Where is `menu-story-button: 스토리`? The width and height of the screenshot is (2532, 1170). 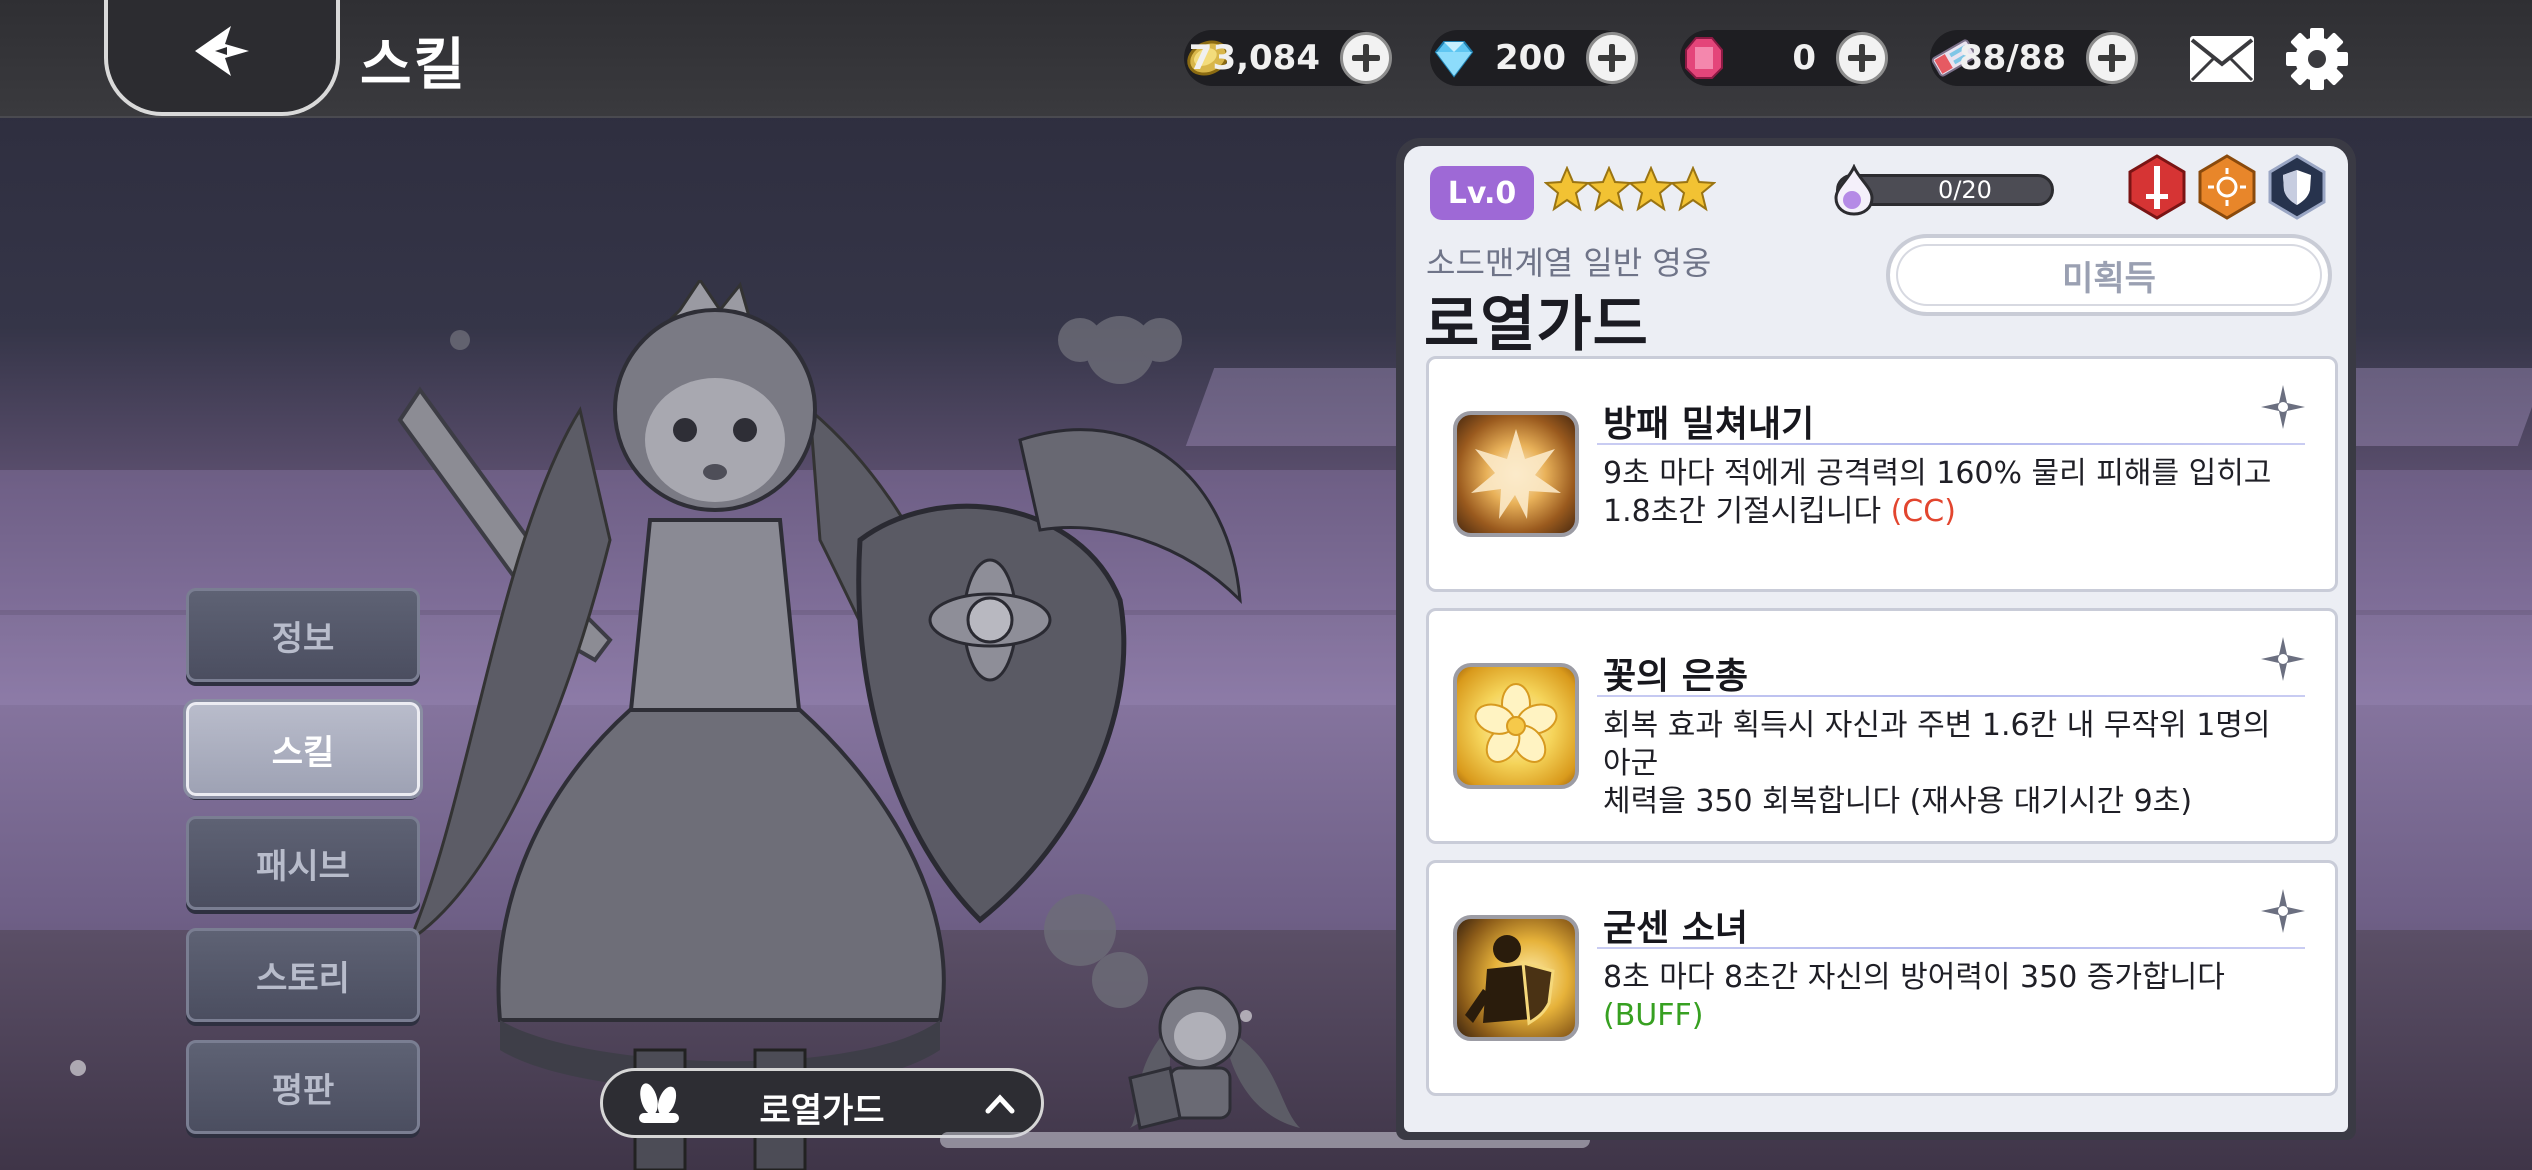
menu-story-button: 스토리 is located at coordinates (303, 975).